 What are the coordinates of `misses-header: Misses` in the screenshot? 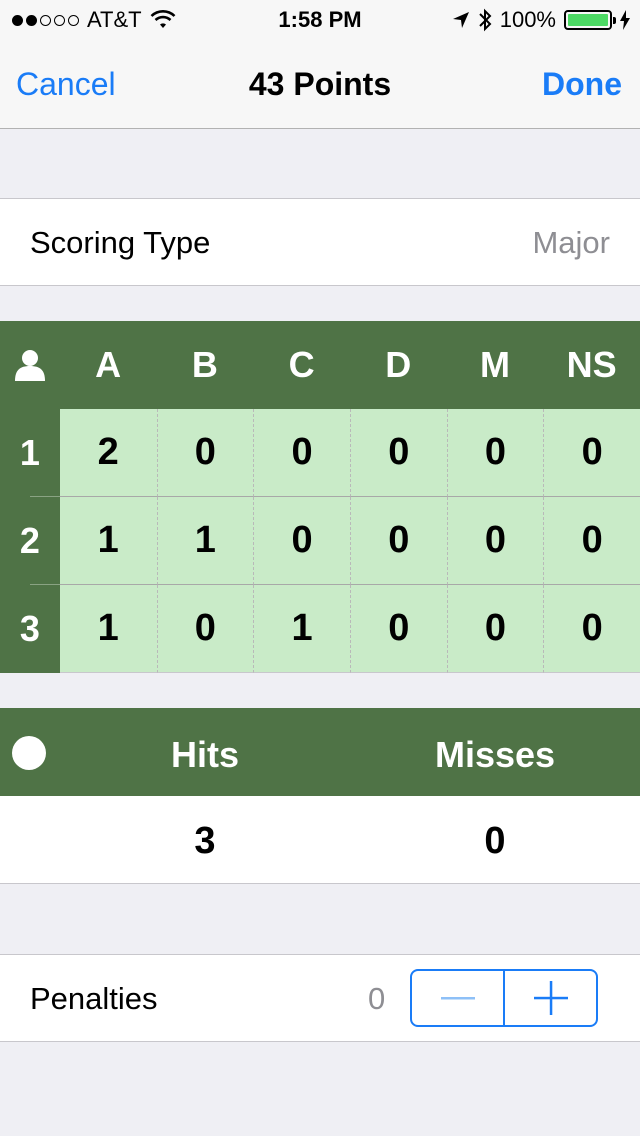 It's located at (495, 754).